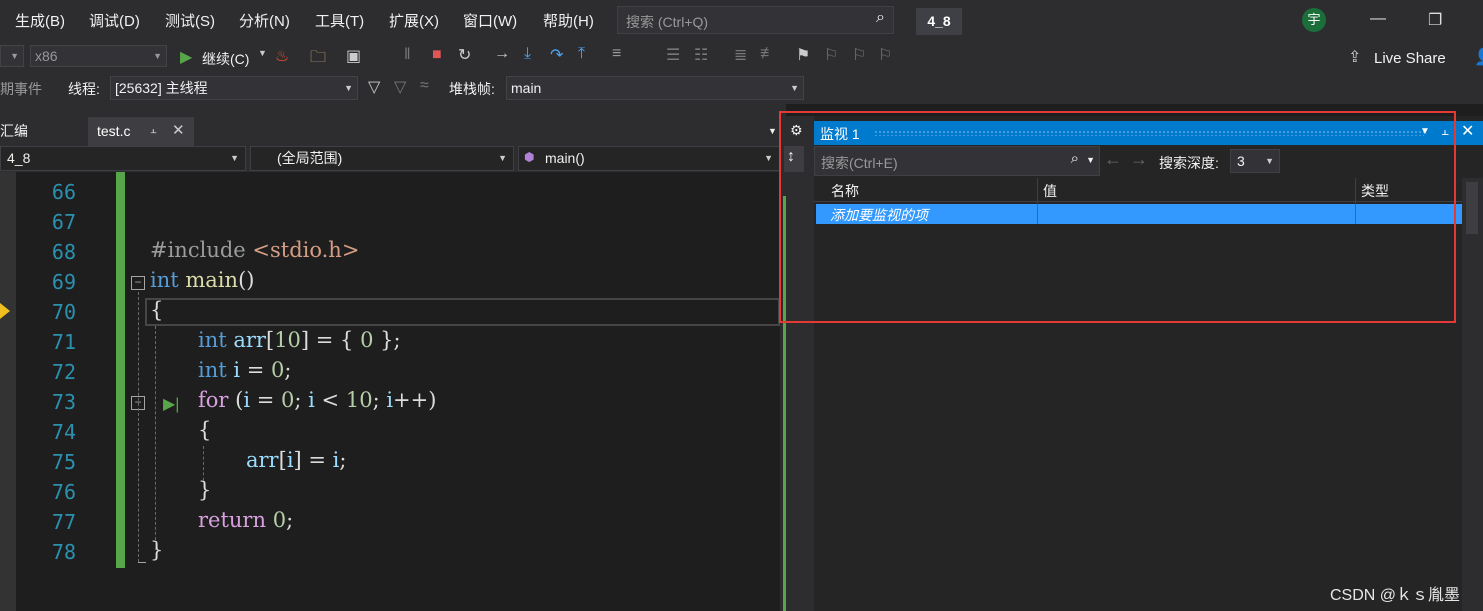  I want to click on close-icon: ✕, so click(178, 130).